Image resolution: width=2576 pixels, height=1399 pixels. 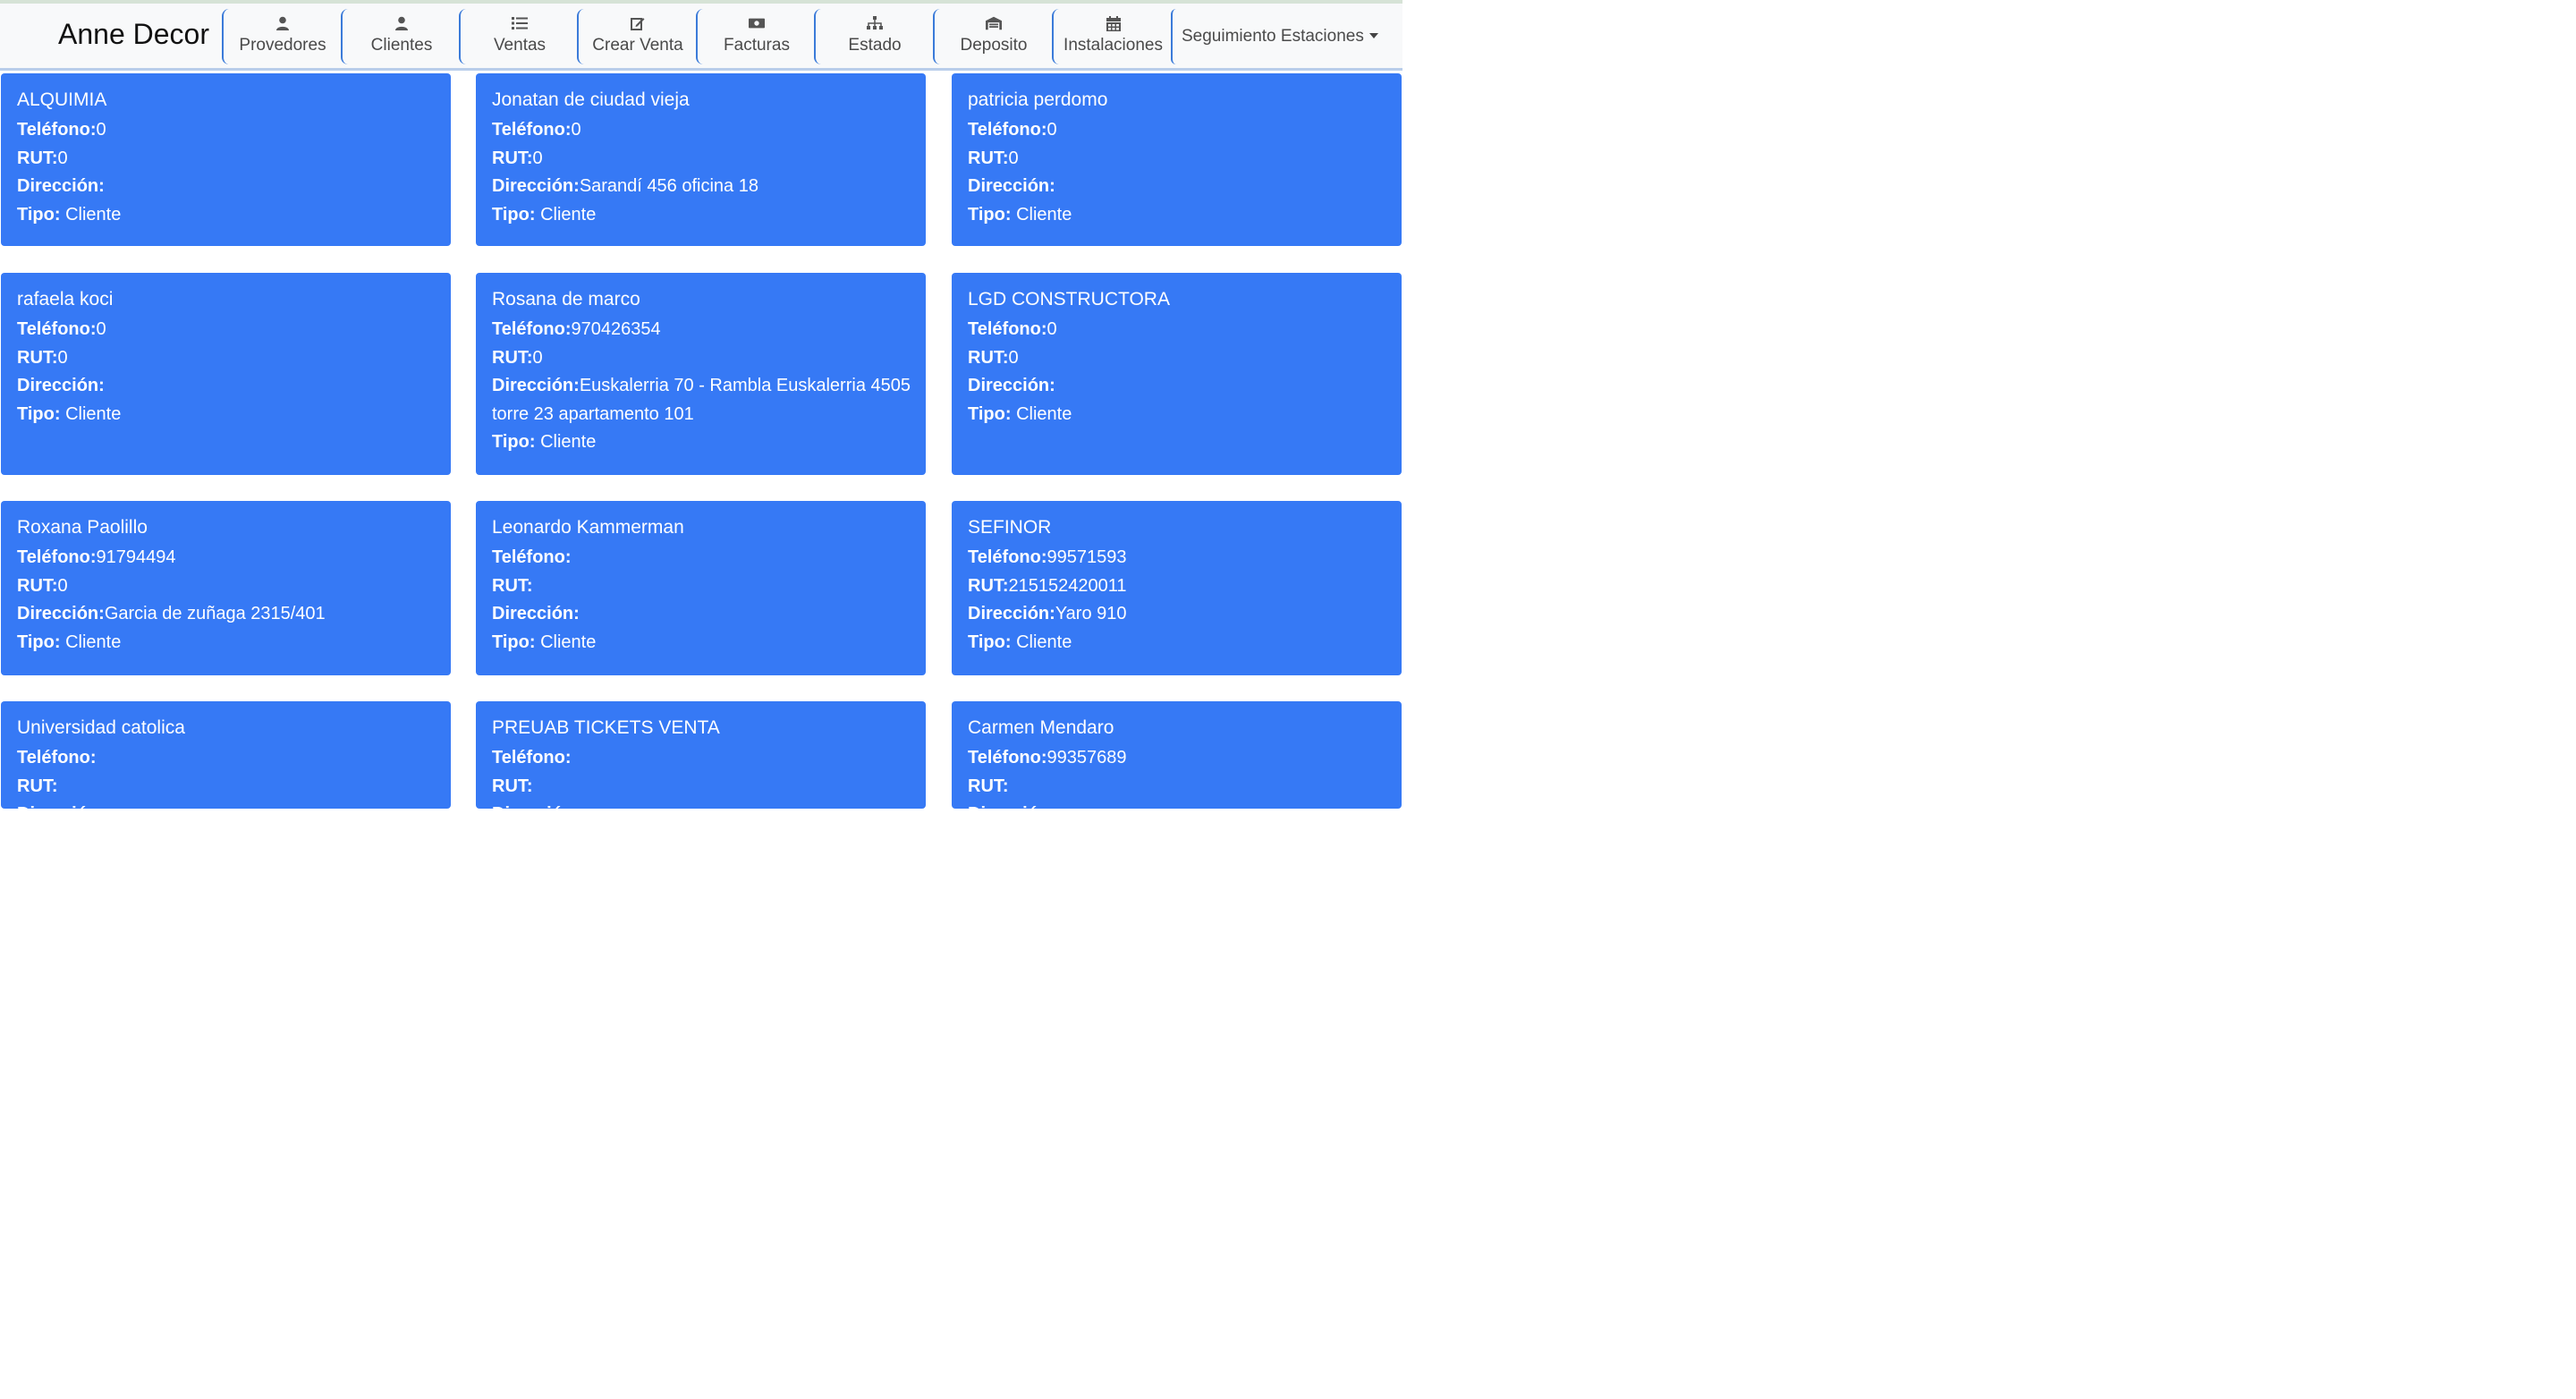 What do you see at coordinates (701, 330) in the screenshot?
I see `client-telefono-row: Teléfono:970426354` at bounding box center [701, 330].